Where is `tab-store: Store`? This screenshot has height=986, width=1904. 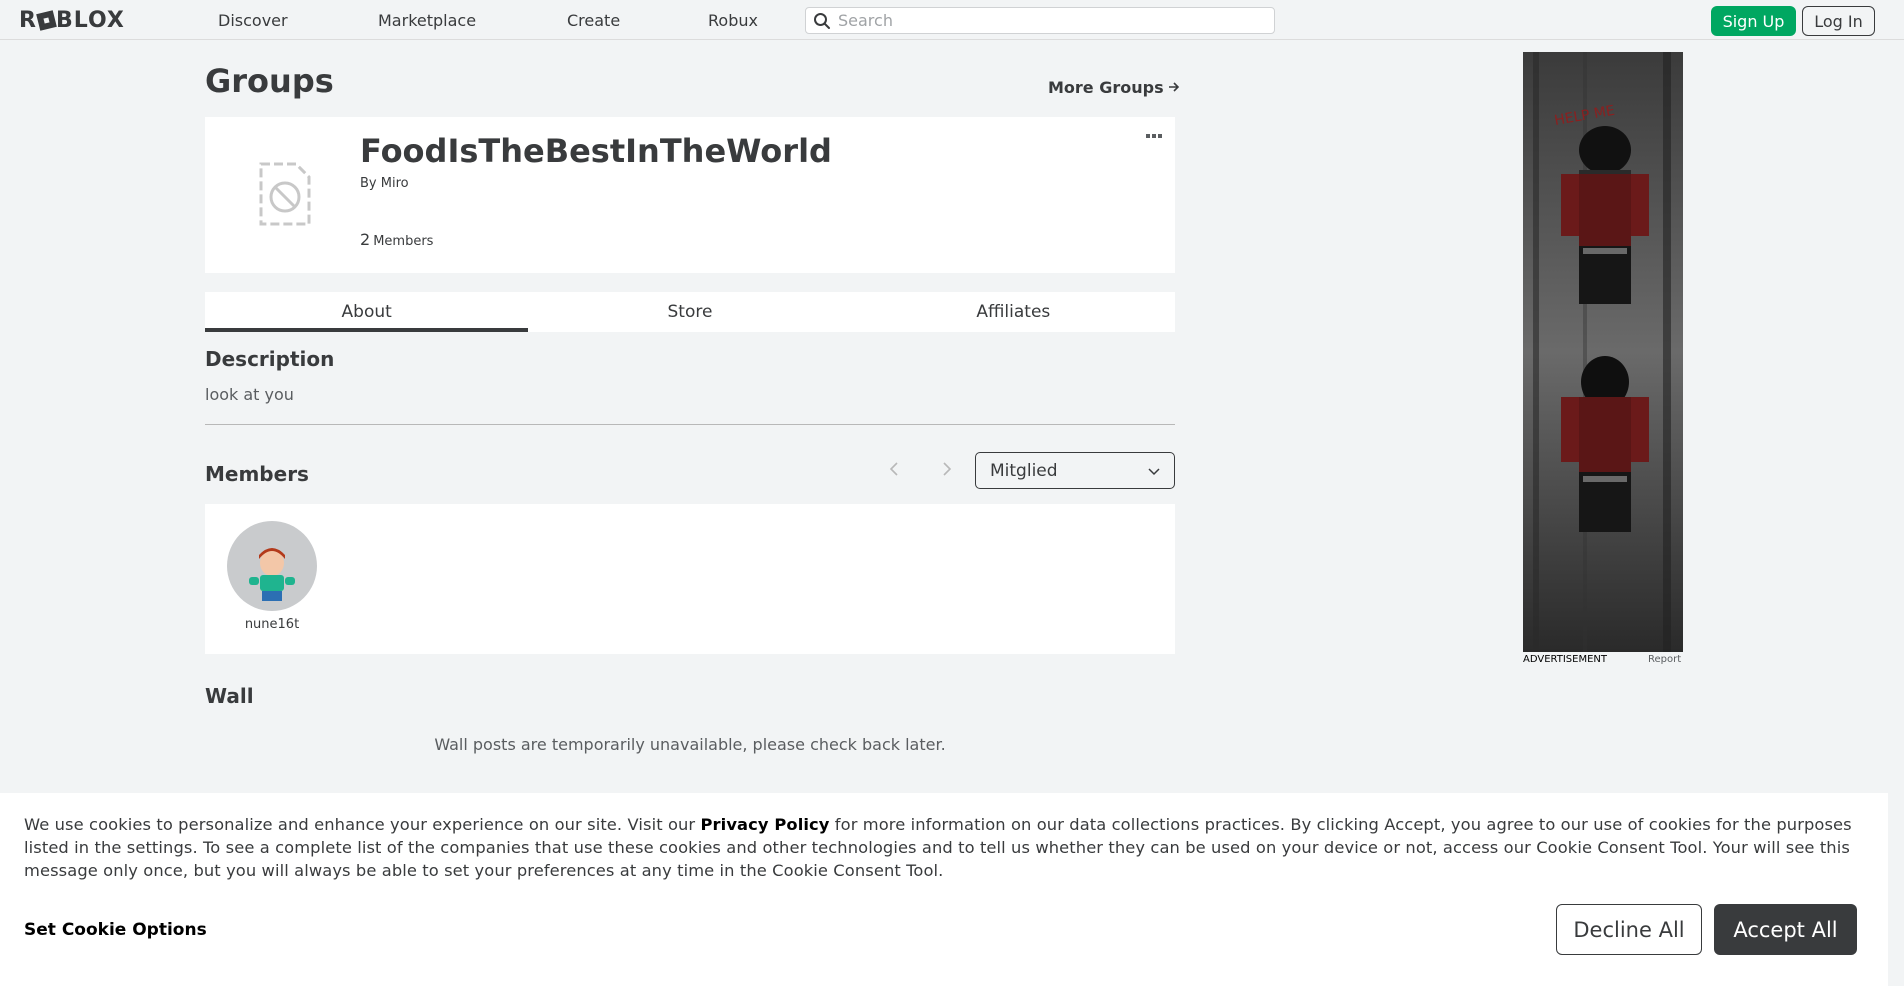
tab-store: Store is located at coordinates (689, 312).